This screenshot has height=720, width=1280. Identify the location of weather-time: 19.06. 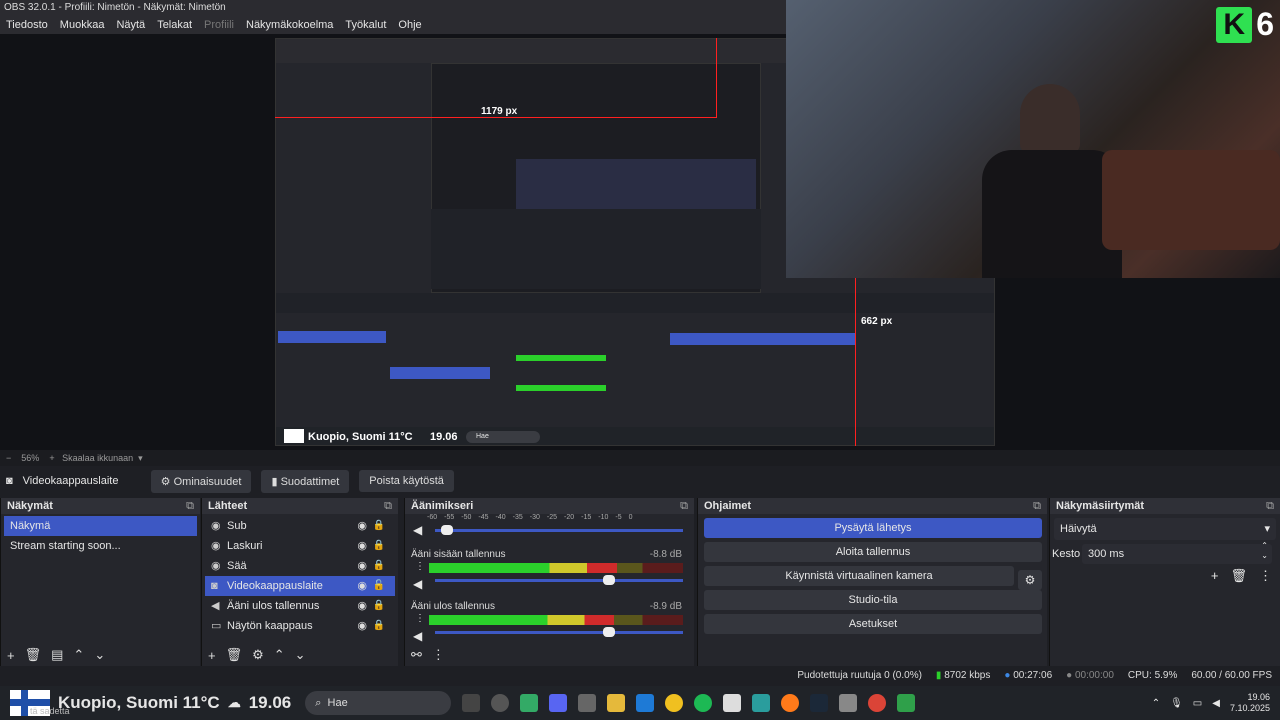
(270, 702).